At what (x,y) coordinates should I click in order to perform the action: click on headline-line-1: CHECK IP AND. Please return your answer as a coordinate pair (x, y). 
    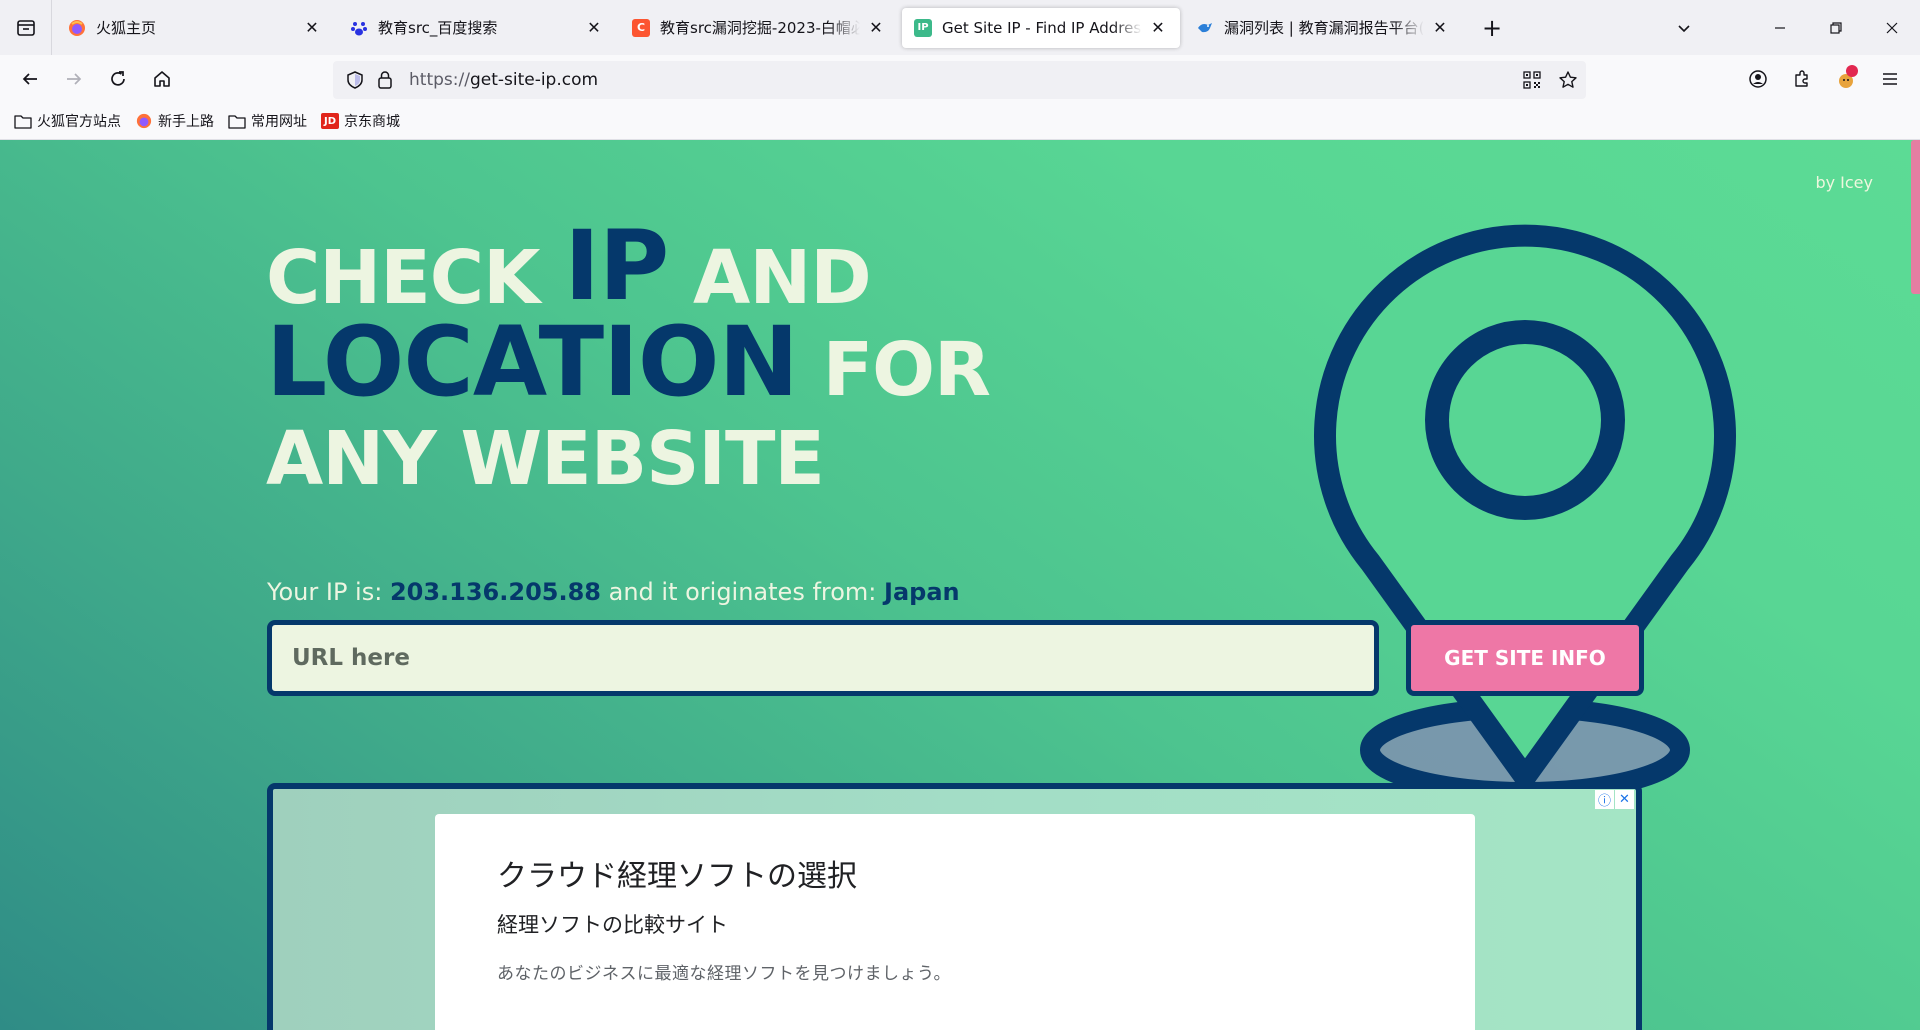
    Looking at the image, I should click on (628, 262).